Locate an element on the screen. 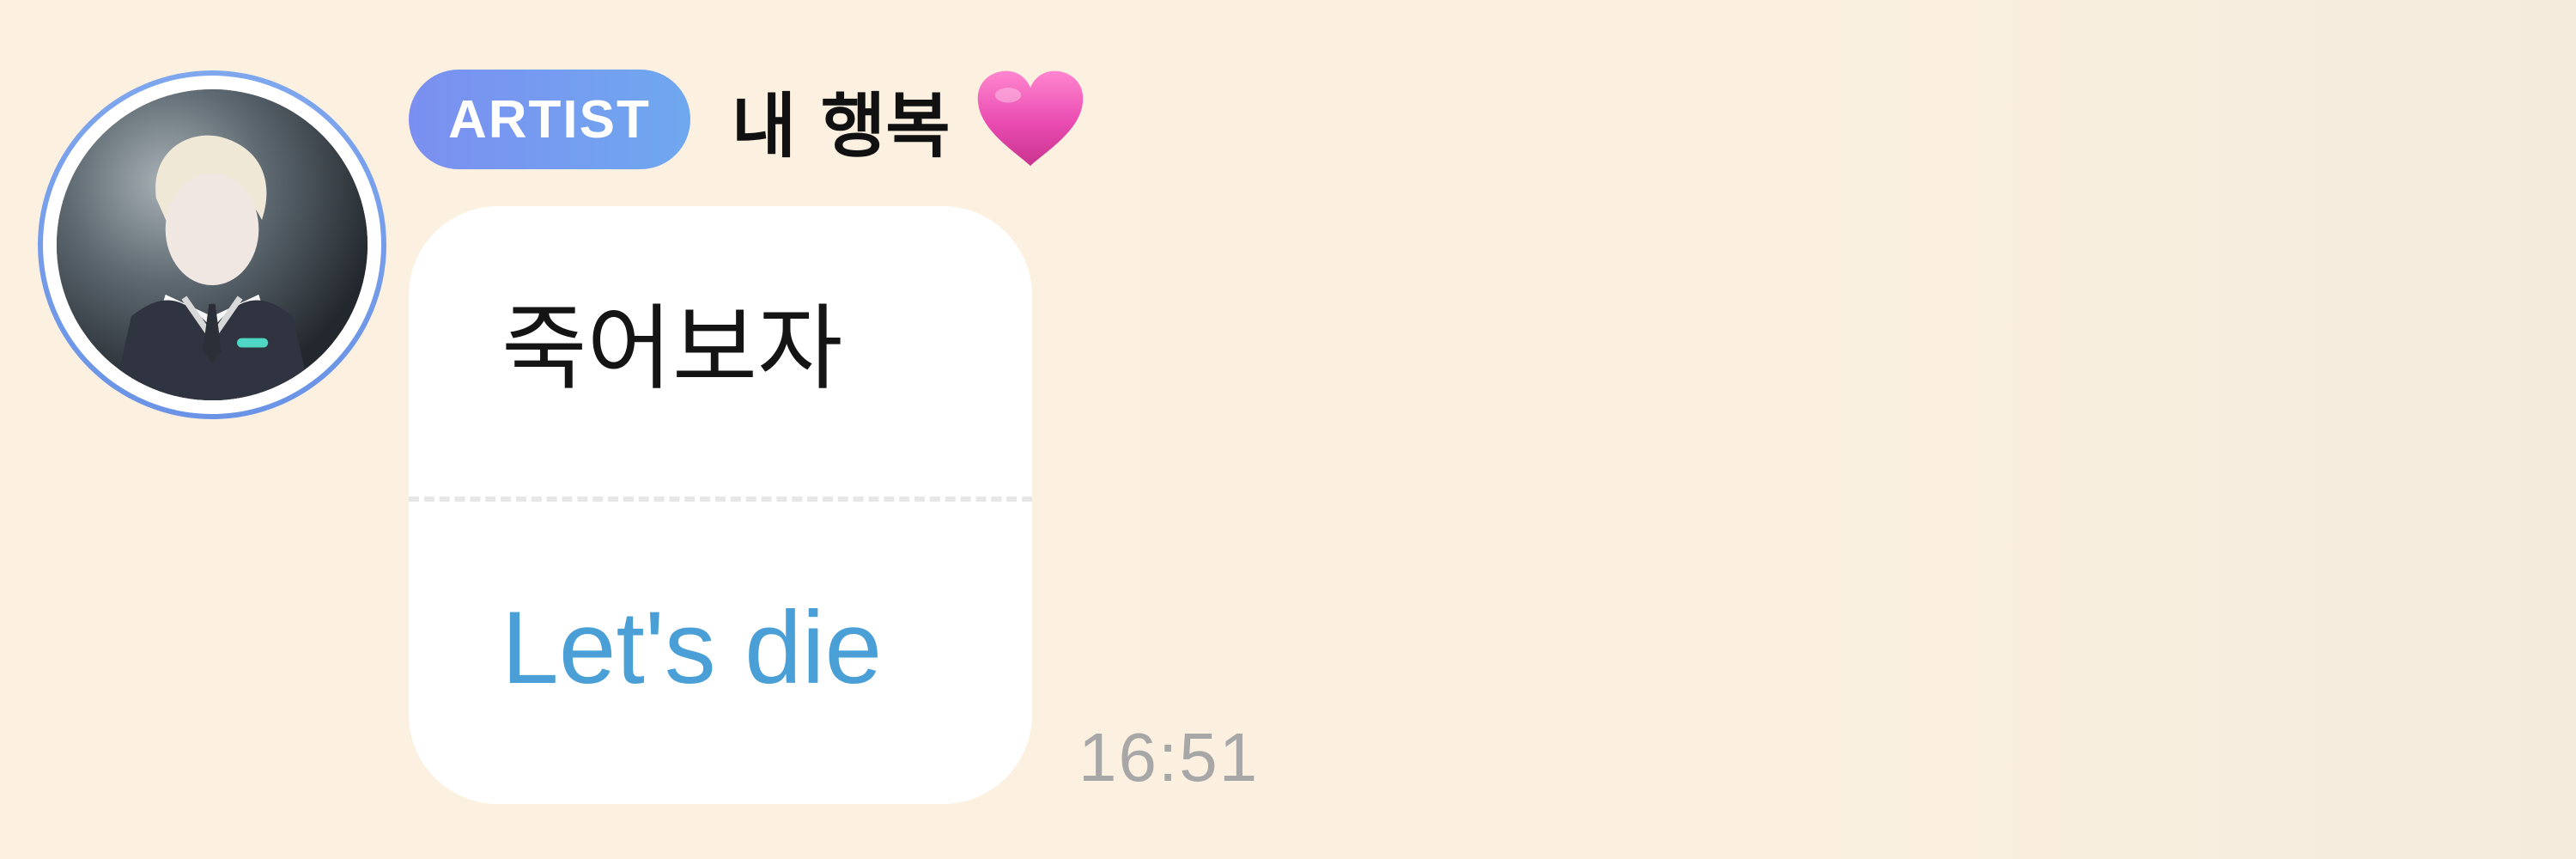 Image resolution: width=2576 pixels, height=859 pixels. translation-divider is located at coordinates (720, 500).